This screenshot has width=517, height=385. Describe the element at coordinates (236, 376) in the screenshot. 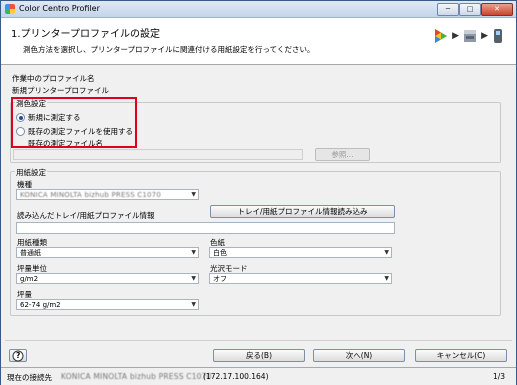

I see `connection-address: (172.17.100.164)` at that location.